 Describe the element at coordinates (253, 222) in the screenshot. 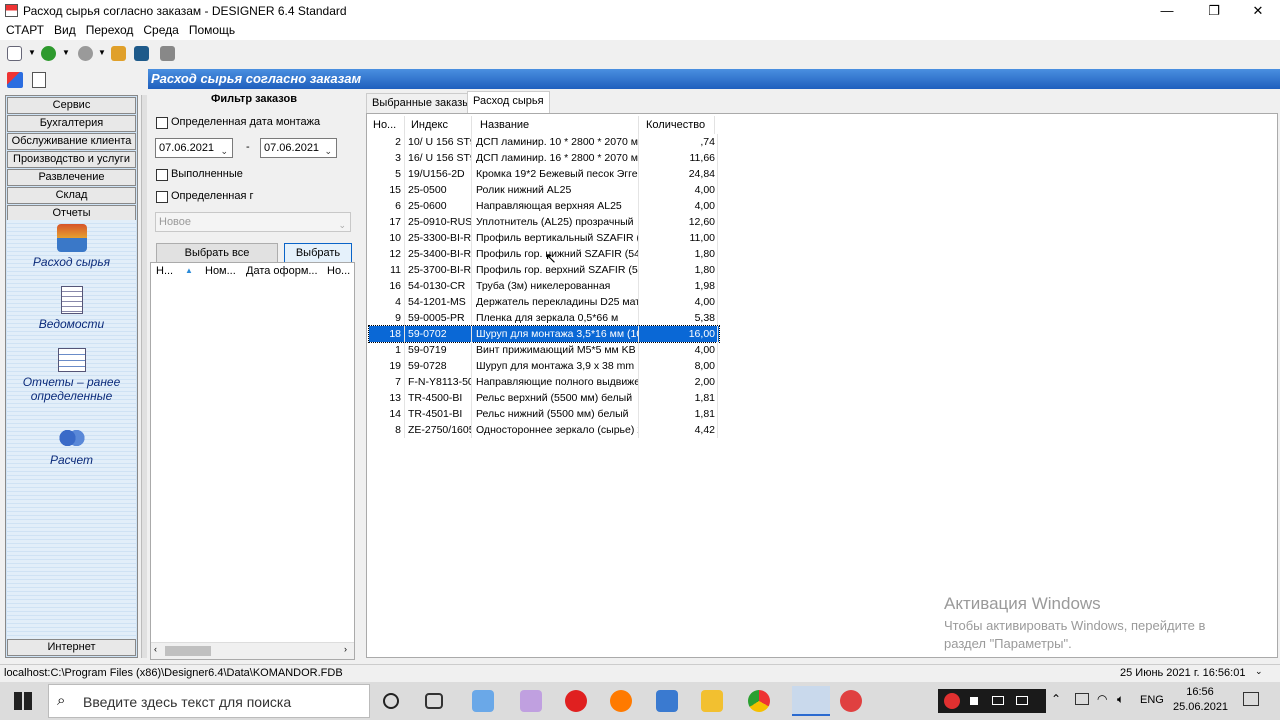

I see `status-select: Новое ⌄` at that location.